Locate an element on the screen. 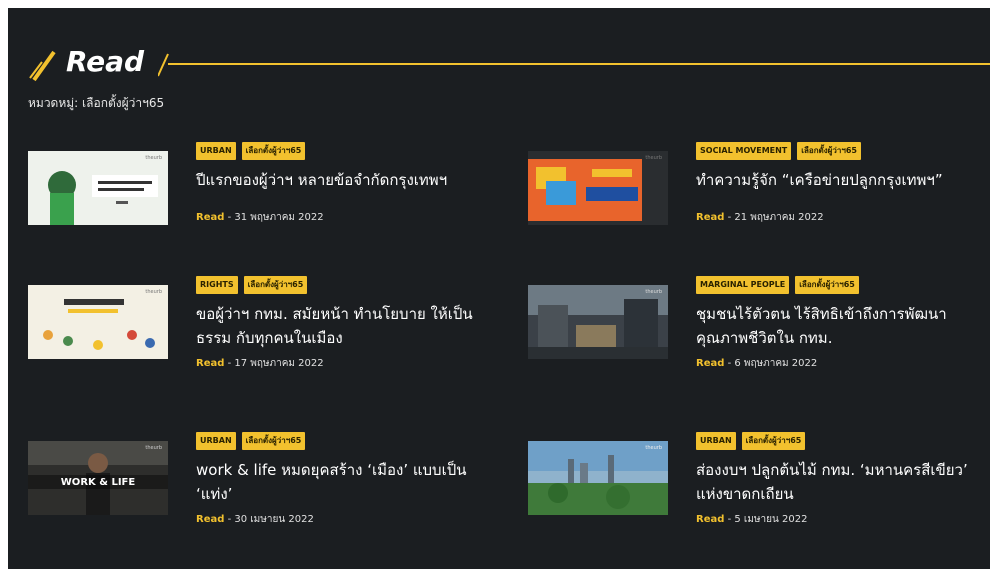 The image size is (998, 577). article-date: 21 พฤษภาคม 2022 is located at coordinates (779, 217).